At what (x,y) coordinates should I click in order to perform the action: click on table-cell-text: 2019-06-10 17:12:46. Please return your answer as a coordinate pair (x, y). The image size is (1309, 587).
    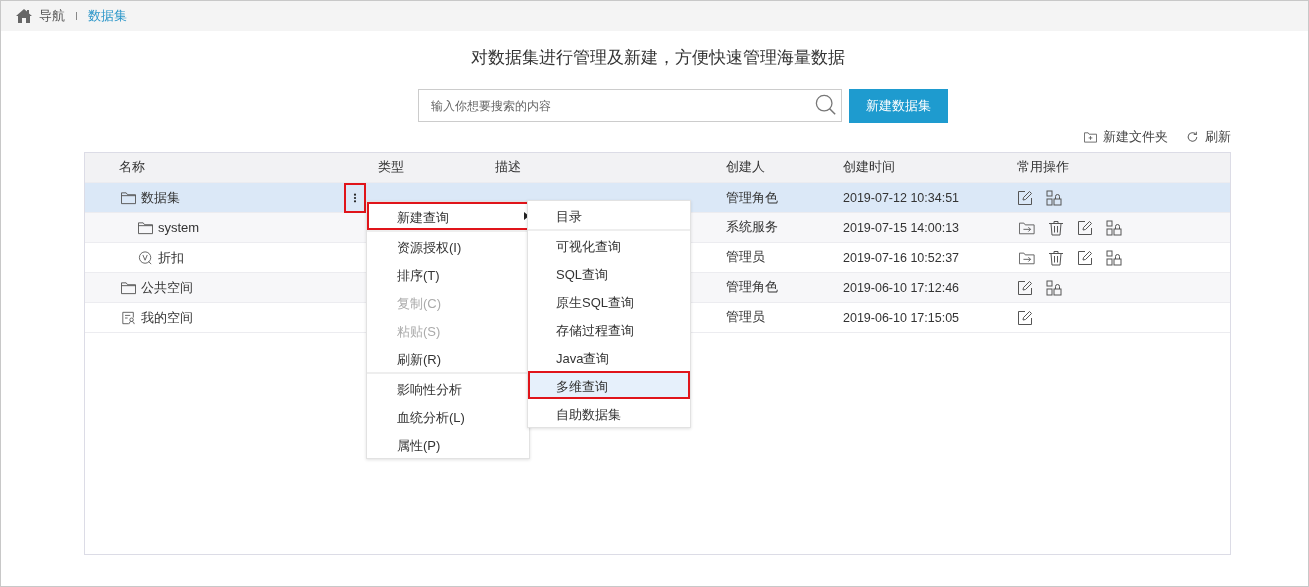
    Looking at the image, I should click on (902, 287).